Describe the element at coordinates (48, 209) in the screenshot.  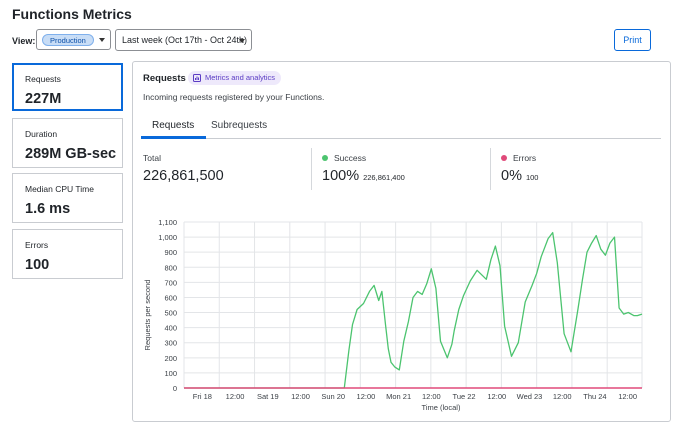
I see `metric-value: 1.6 ms` at that location.